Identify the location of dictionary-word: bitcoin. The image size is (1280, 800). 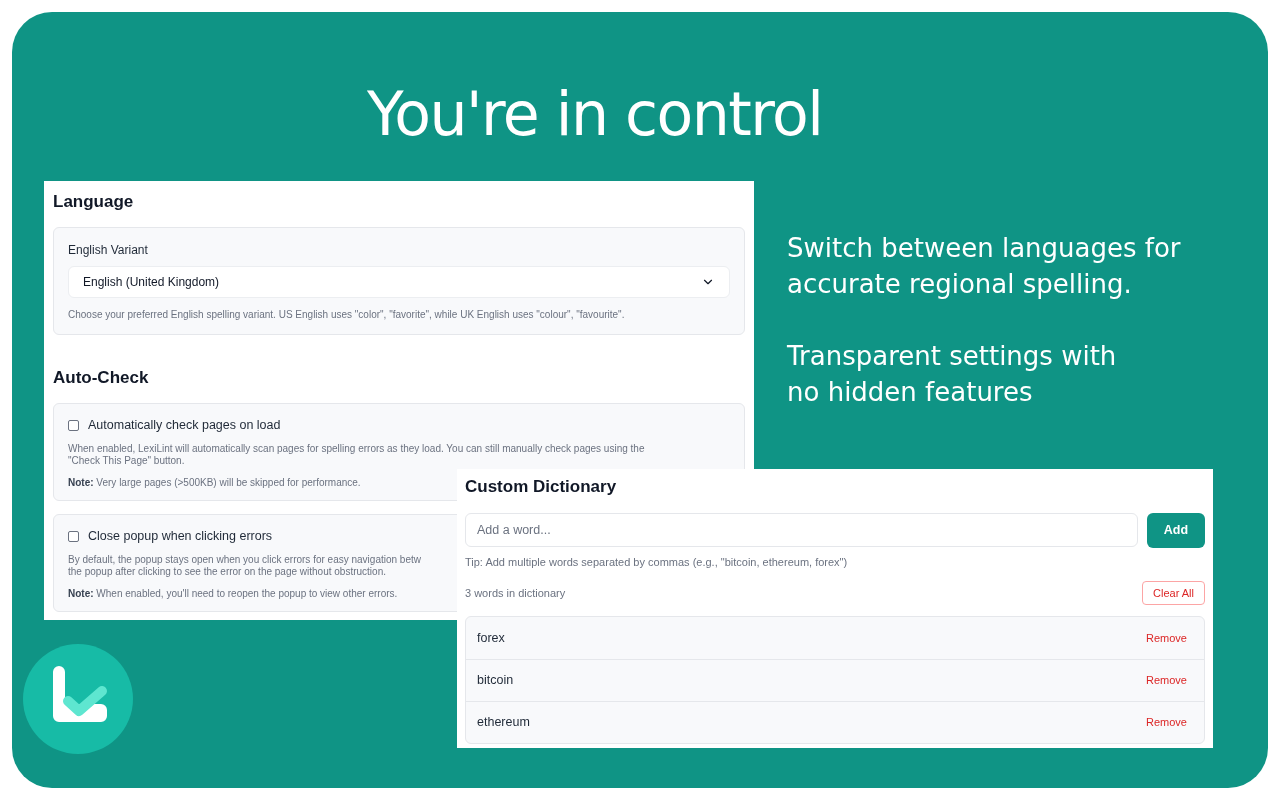
(495, 681).